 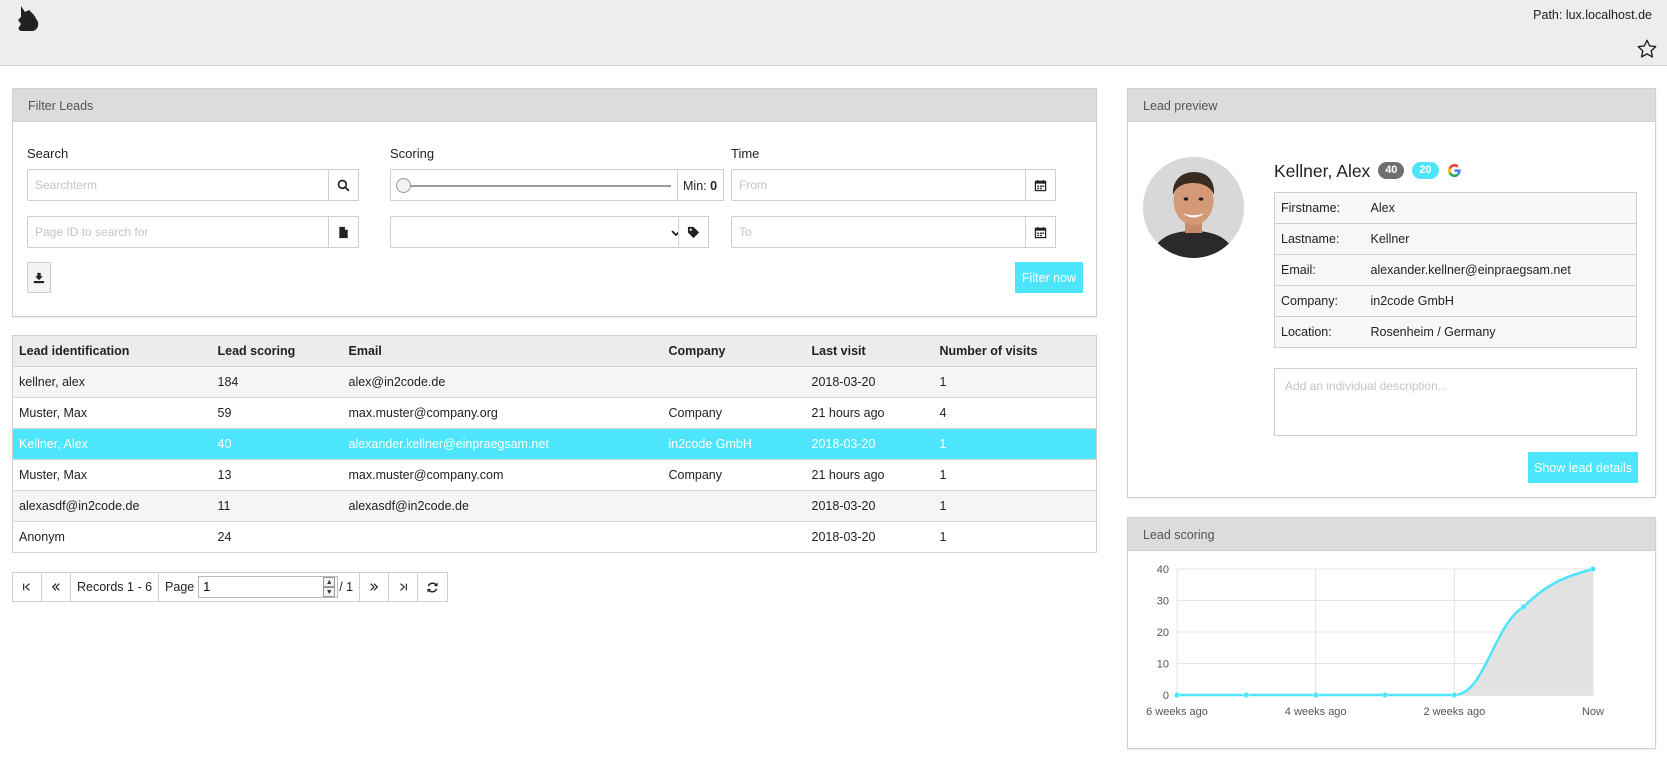 What do you see at coordinates (1177, 712) in the screenshot?
I see `x-tick-label: 6 weeks ago` at bounding box center [1177, 712].